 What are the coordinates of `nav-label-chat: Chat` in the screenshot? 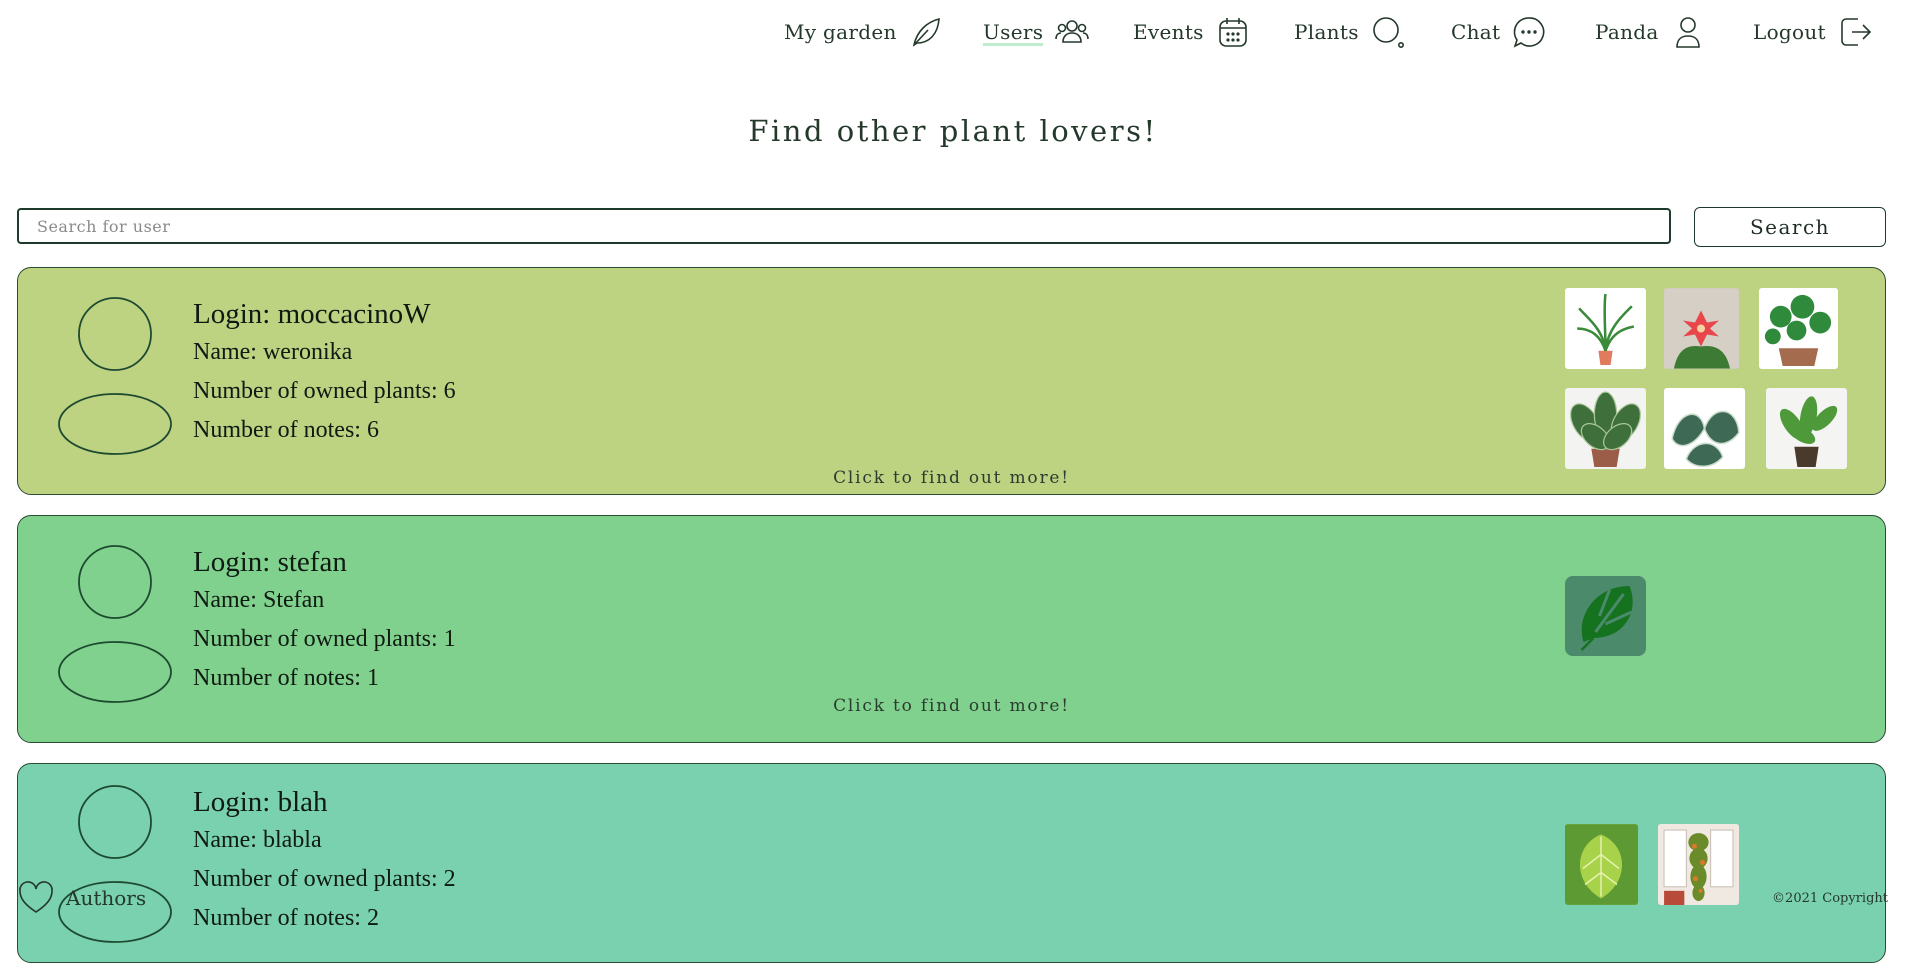 It's located at (1476, 32).